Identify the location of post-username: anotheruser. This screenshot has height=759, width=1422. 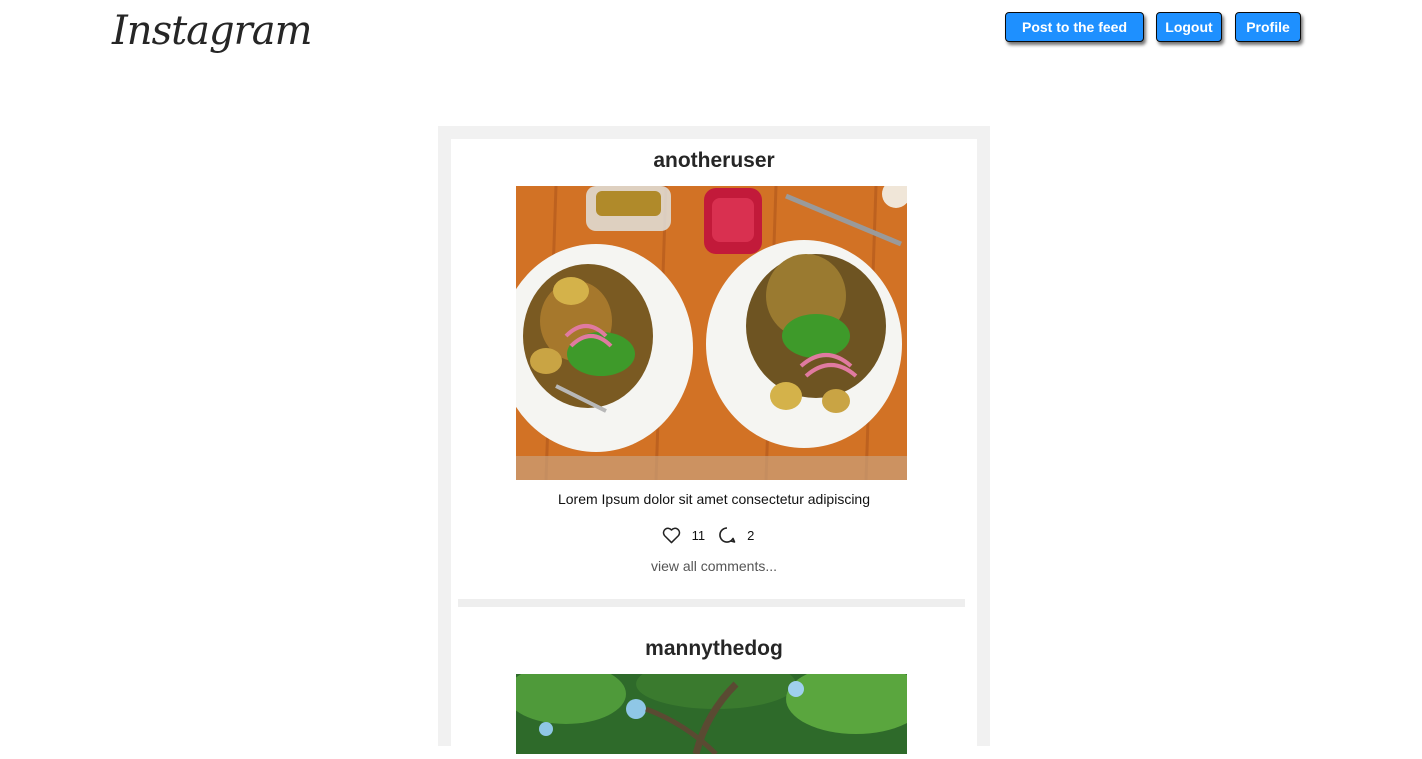
(714, 161).